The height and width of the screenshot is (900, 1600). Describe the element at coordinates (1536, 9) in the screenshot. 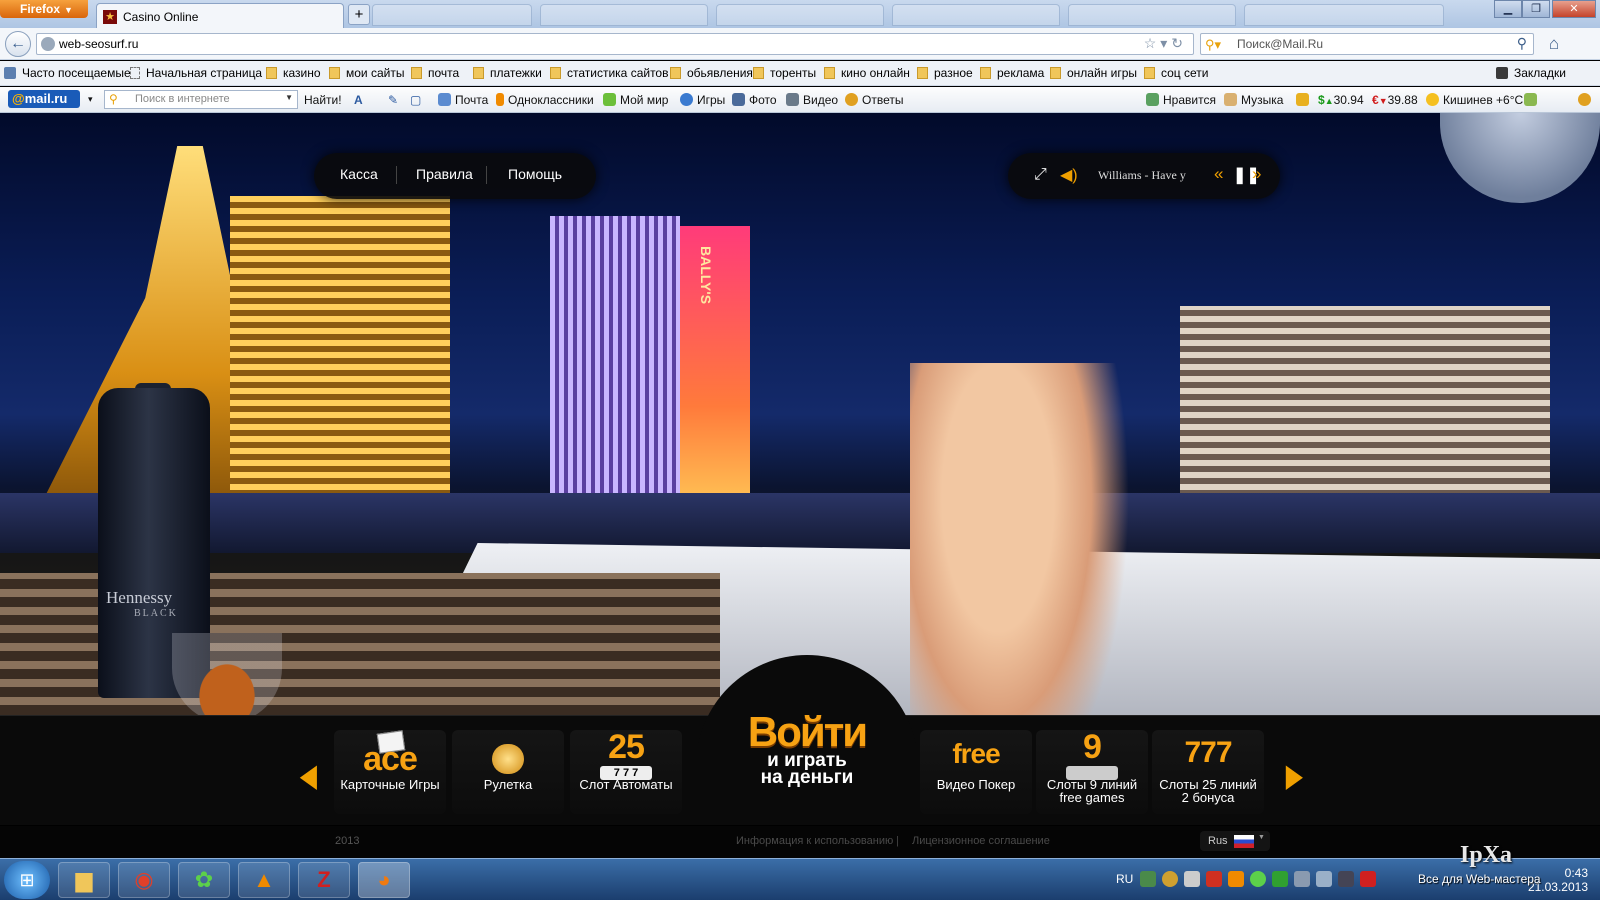

I see `maximize-button: ❐` at that location.